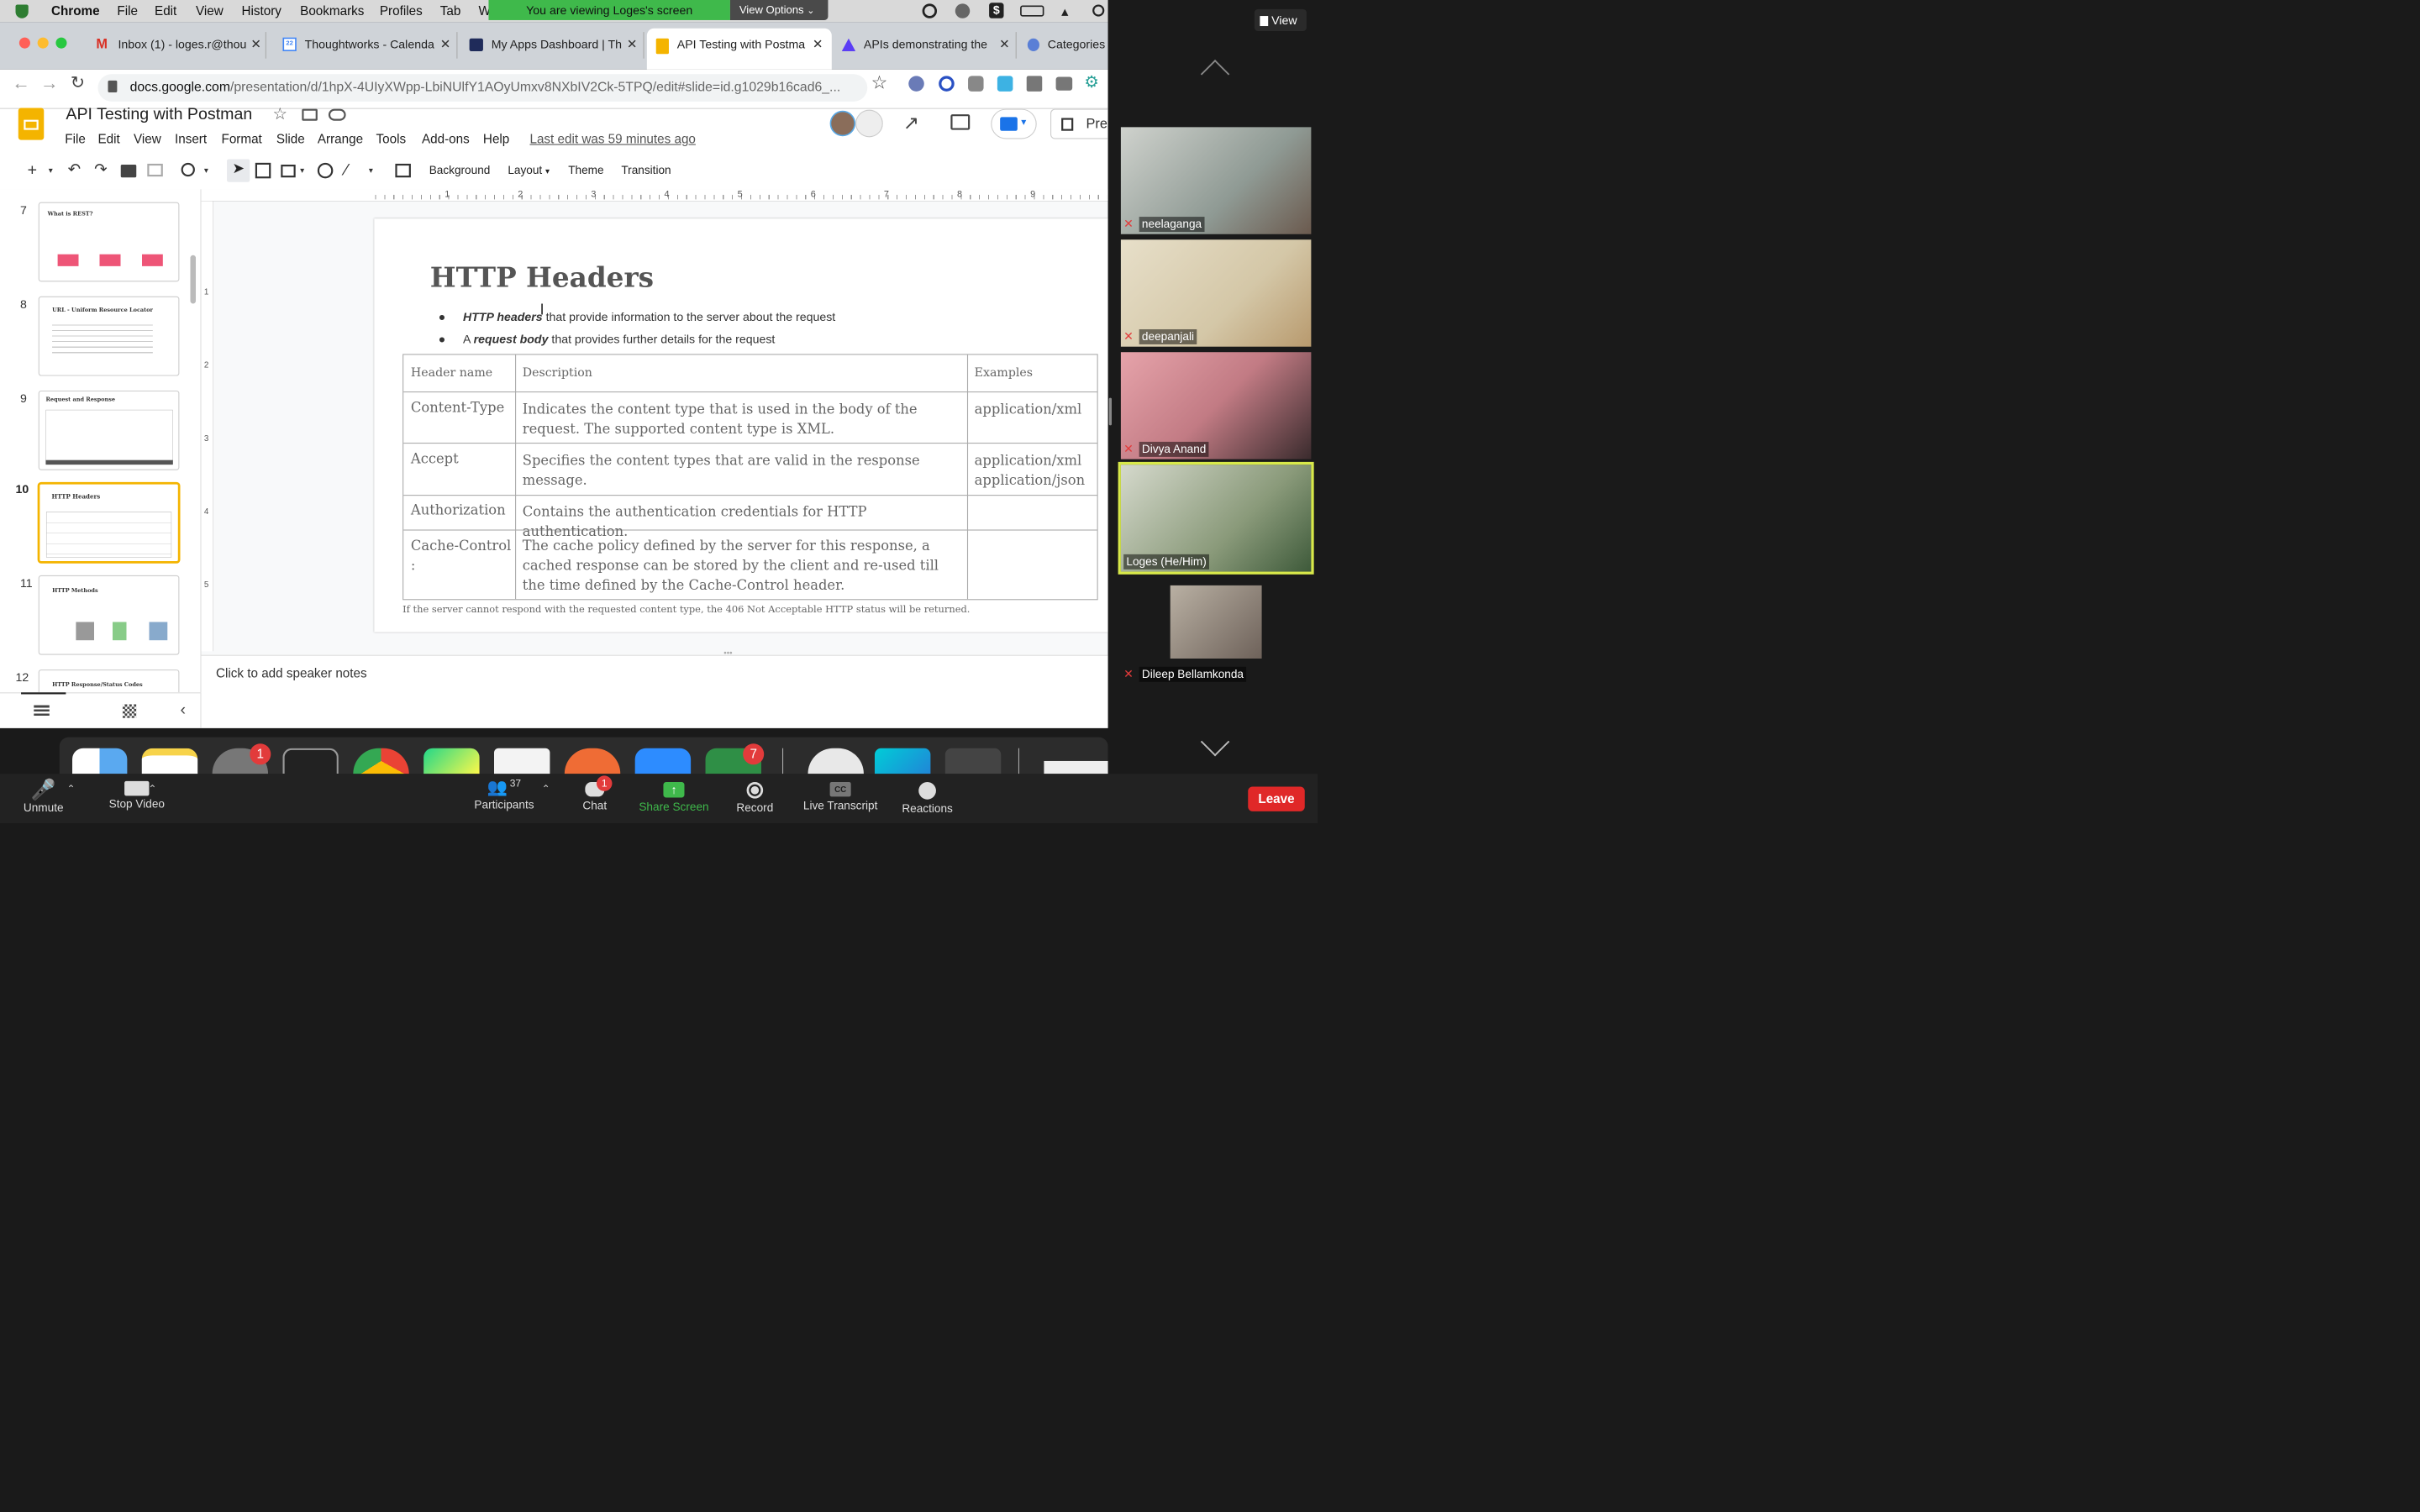 This screenshot has width=2420, height=1512. Describe the element at coordinates (184, 709) in the screenshot. I see `collapse-filmstrip-icon: ‹` at that location.